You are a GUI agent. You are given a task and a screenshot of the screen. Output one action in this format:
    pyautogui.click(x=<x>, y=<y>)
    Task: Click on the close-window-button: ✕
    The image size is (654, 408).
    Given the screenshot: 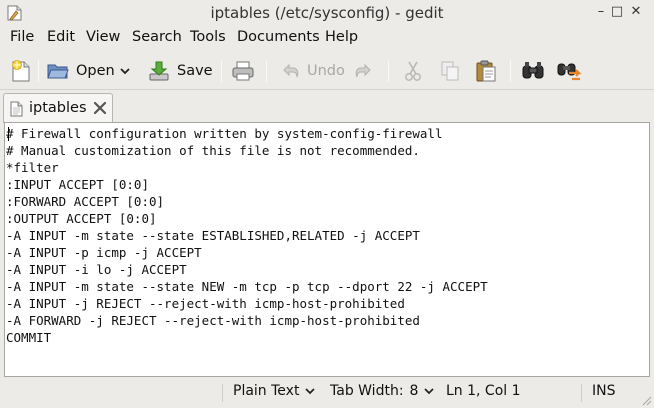 What is the action you would take?
    pyautogui.click(x=636, y=12)
    